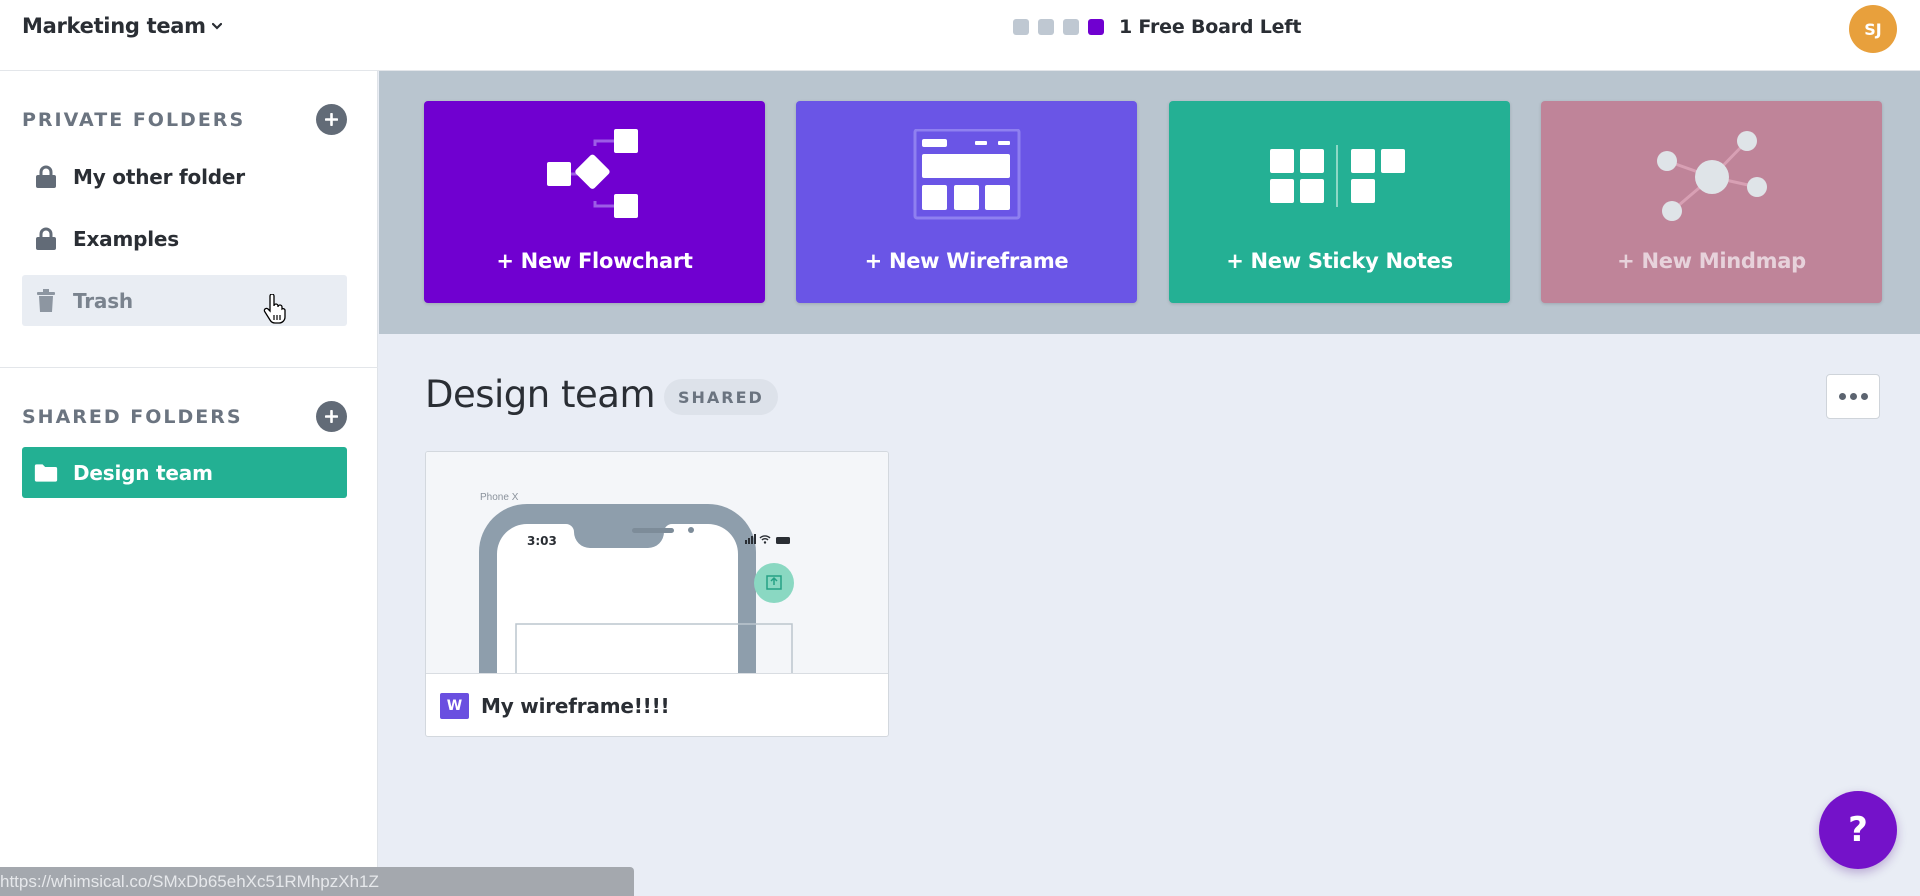 The height and width of the screenshot is (896, 1920). Describe the element at coordinates (454, 706) in the screenshot. I see `wireframe-type-badge: W` at that location.